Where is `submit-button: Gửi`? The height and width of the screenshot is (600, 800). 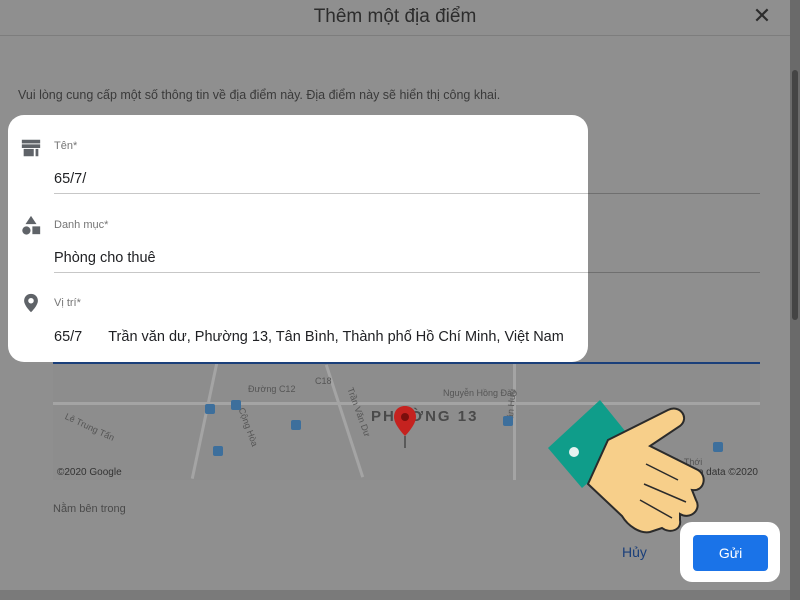 submit-button: Gửi is located at coordinates (730, 553).